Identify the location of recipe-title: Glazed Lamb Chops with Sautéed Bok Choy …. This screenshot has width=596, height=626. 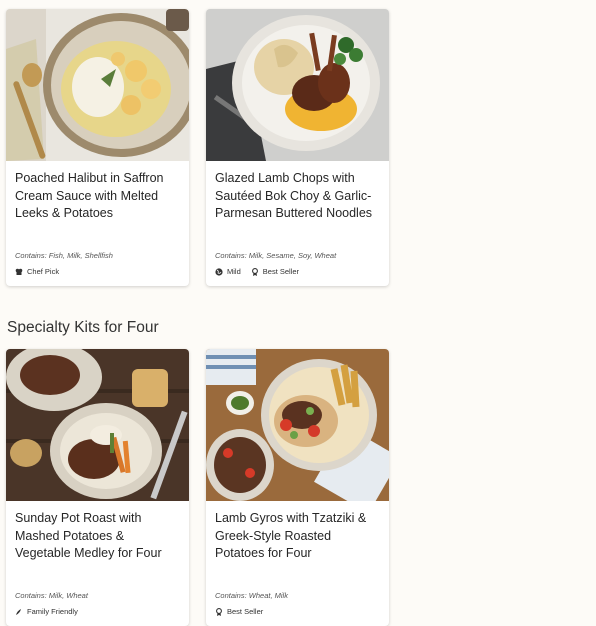
(297, 196).